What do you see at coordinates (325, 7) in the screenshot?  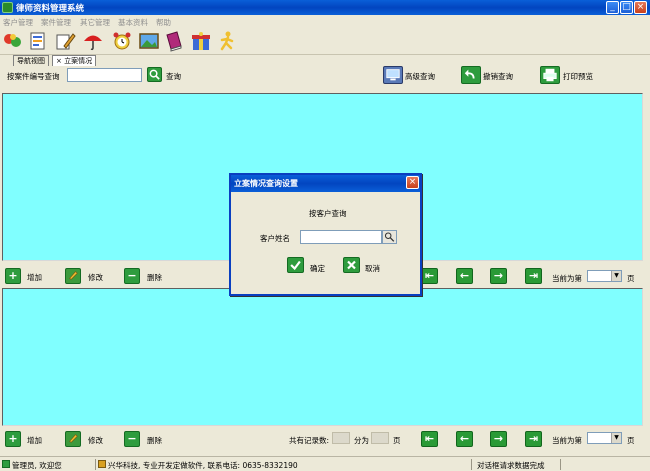 I see `title-bar: 律师资料管理系统 _ □ ×` at bounding box center [325, 7].